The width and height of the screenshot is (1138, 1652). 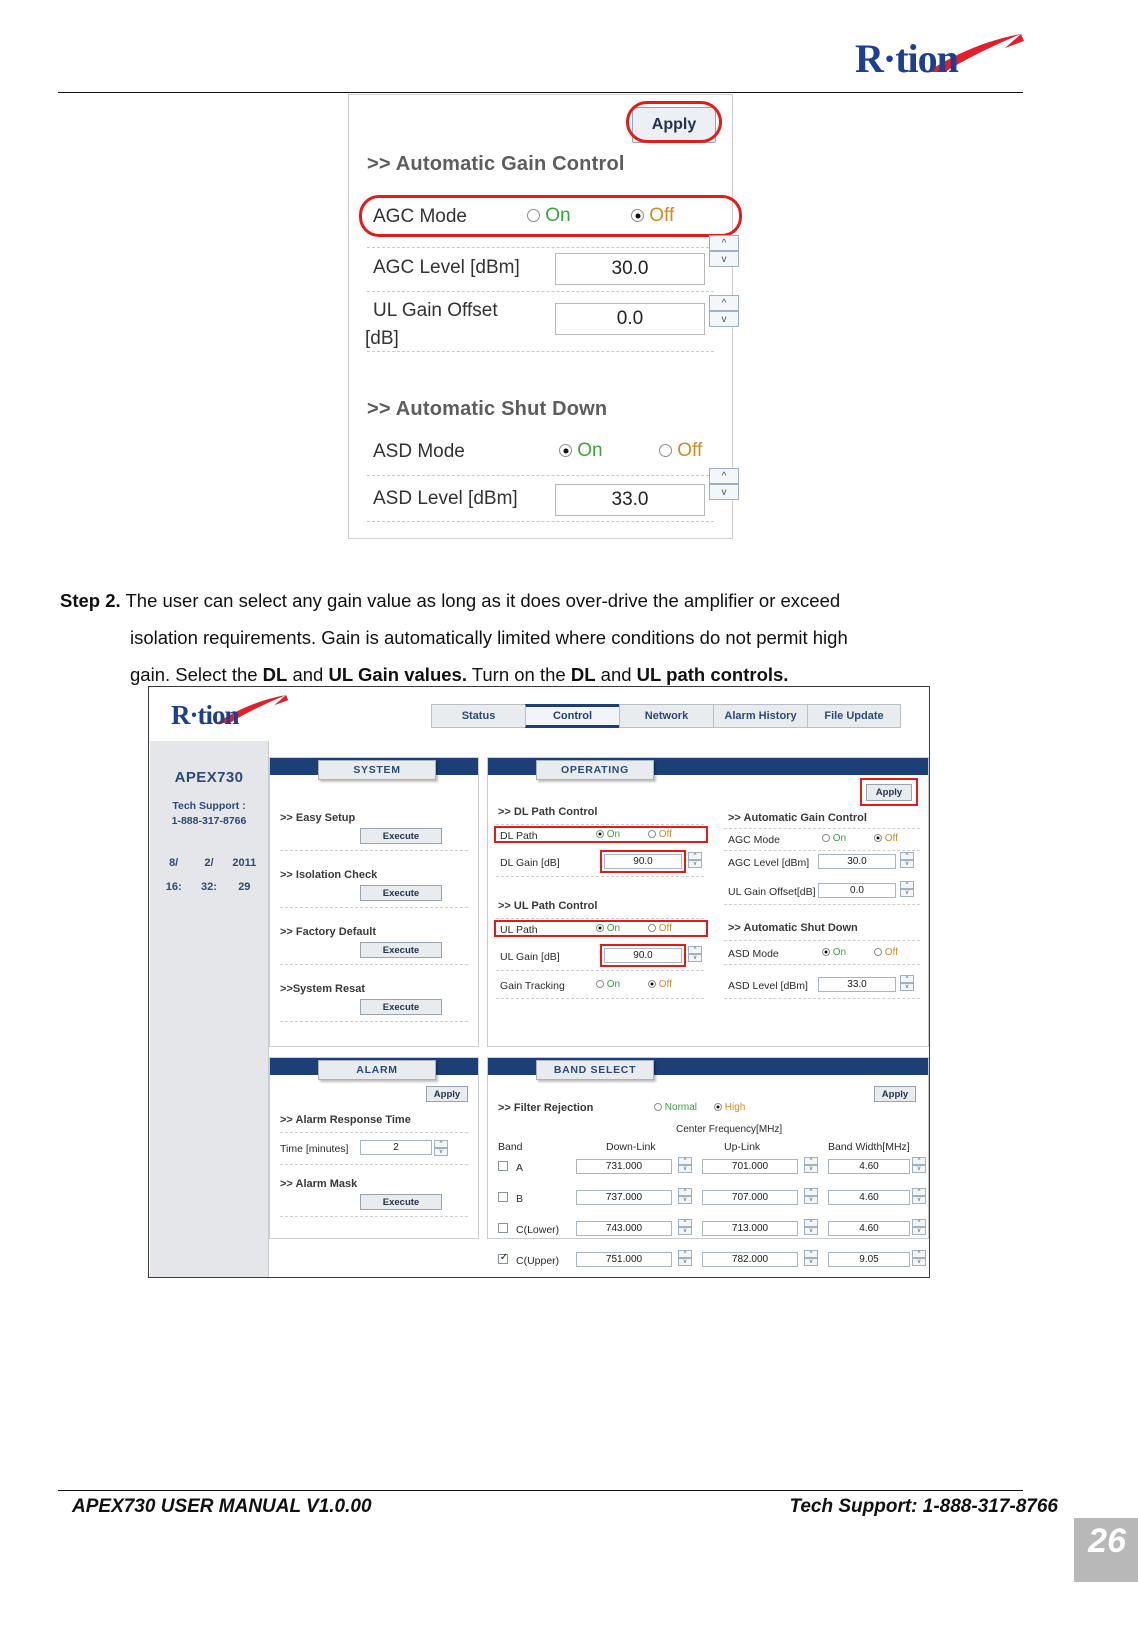 What do you see at coordinates (447, 1094) in the screenshot?
I see `alarm-apply-button: Apply` at bounding box center [447, 1094].